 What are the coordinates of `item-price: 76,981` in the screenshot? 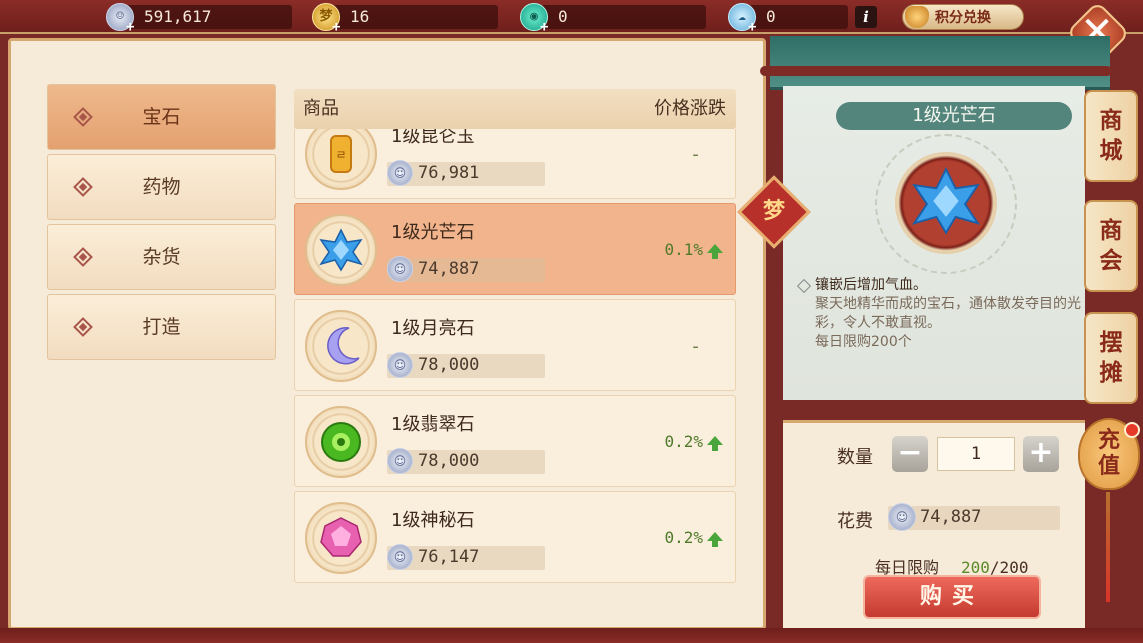 It's located at (449, 173).